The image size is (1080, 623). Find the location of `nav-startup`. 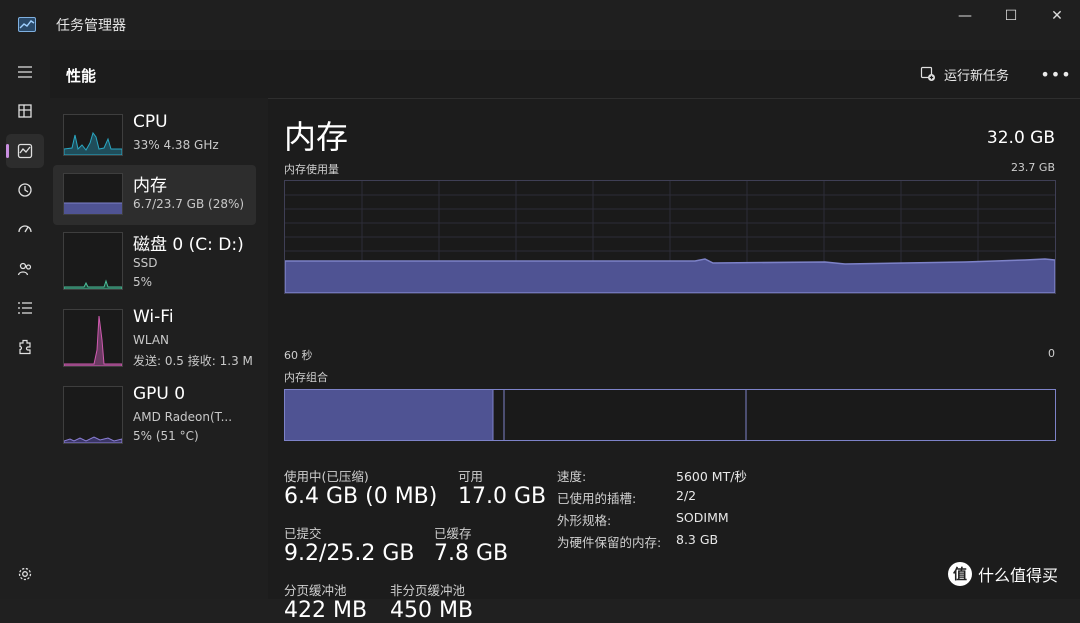

nav-startup is located at coordinates (25, 229).